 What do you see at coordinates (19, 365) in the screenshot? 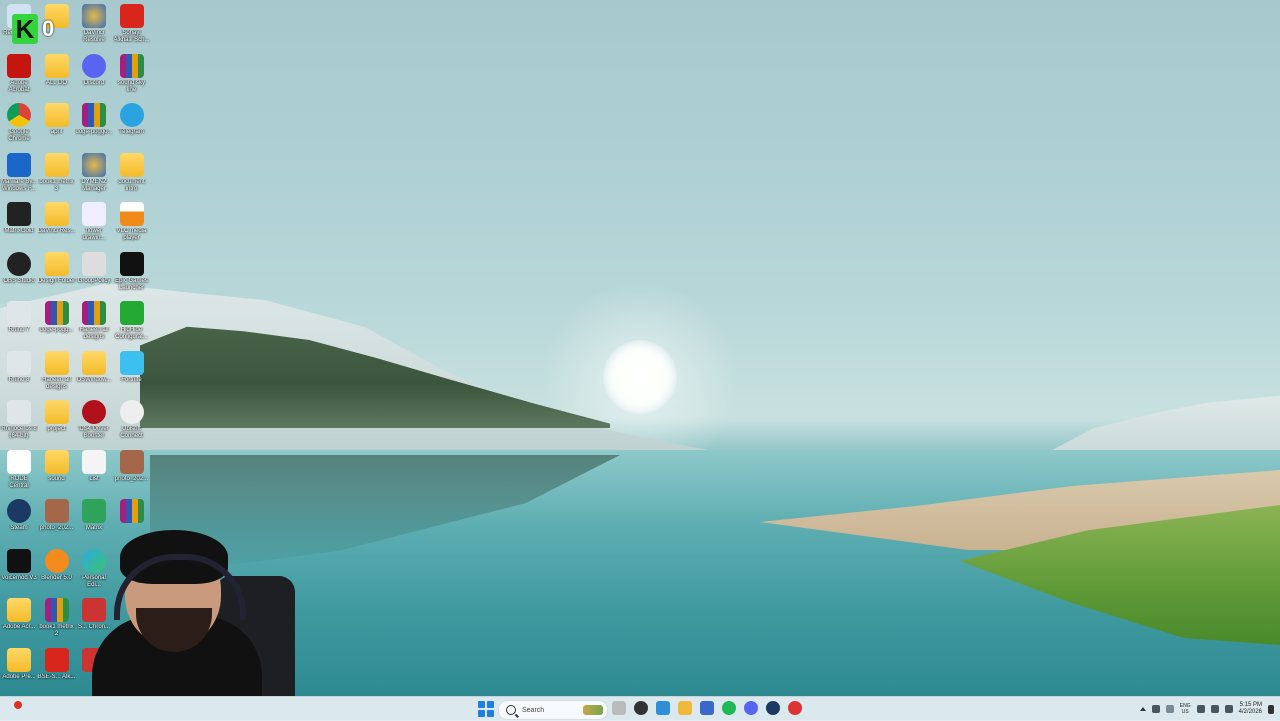
I see `desktop-icon: Rhino 8` at bounding box center [19, 365].